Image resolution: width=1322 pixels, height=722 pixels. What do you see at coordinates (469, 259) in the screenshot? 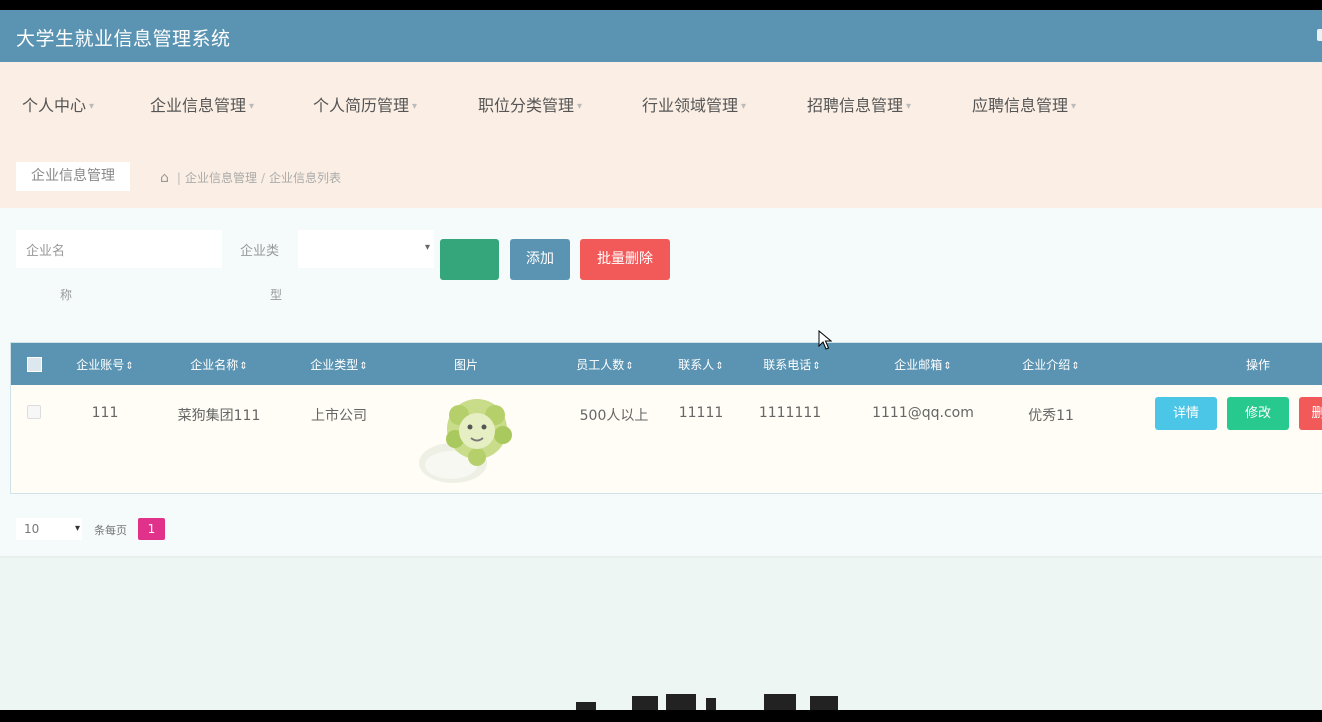
I see `search-button` at bounding box center [469, 259].